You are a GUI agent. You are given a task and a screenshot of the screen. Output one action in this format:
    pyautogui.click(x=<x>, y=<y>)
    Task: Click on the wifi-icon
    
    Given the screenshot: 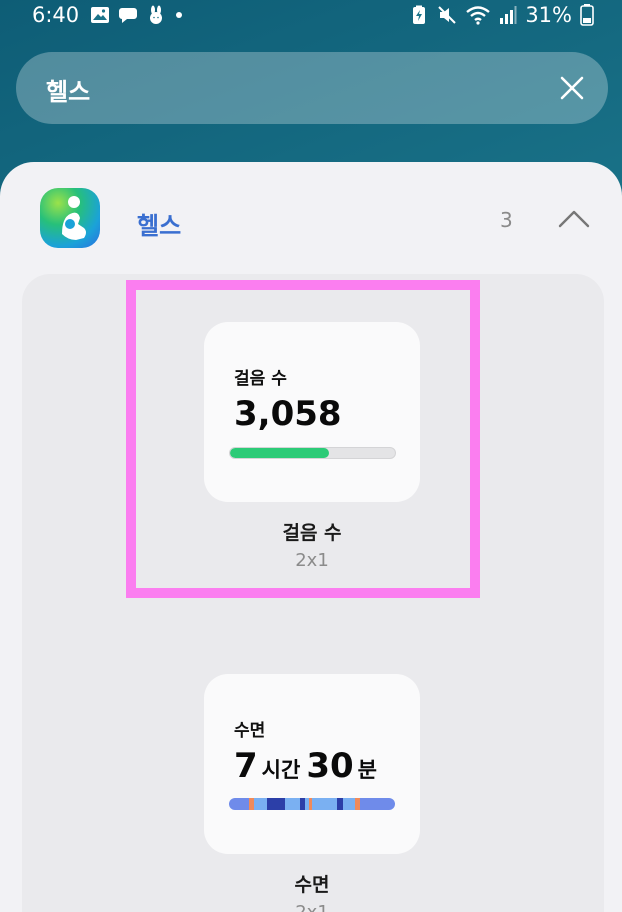 What is the action you would take?
    pyautogui.click(x=478, y=15)
    